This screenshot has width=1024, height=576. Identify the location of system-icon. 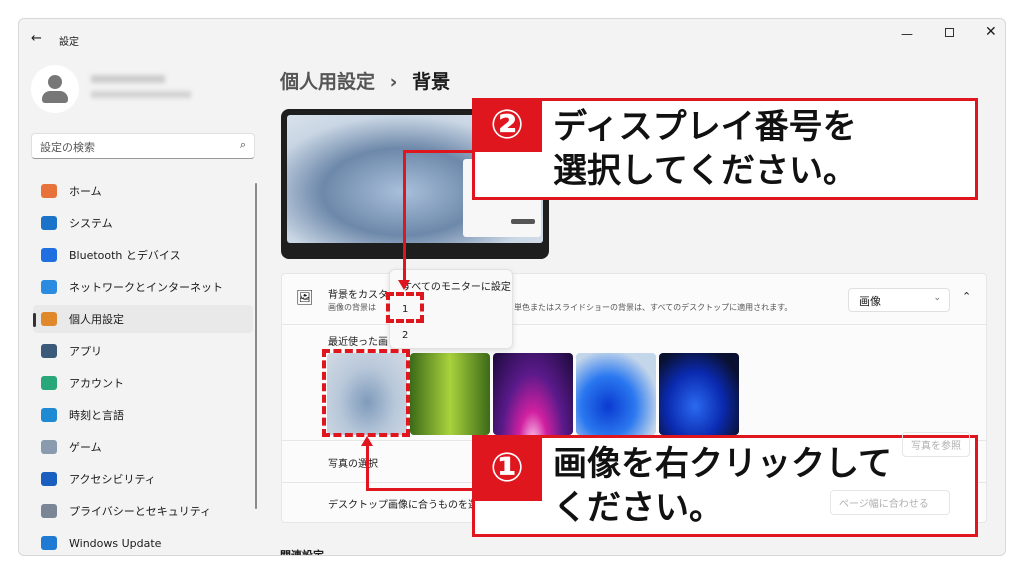
(49, 223).